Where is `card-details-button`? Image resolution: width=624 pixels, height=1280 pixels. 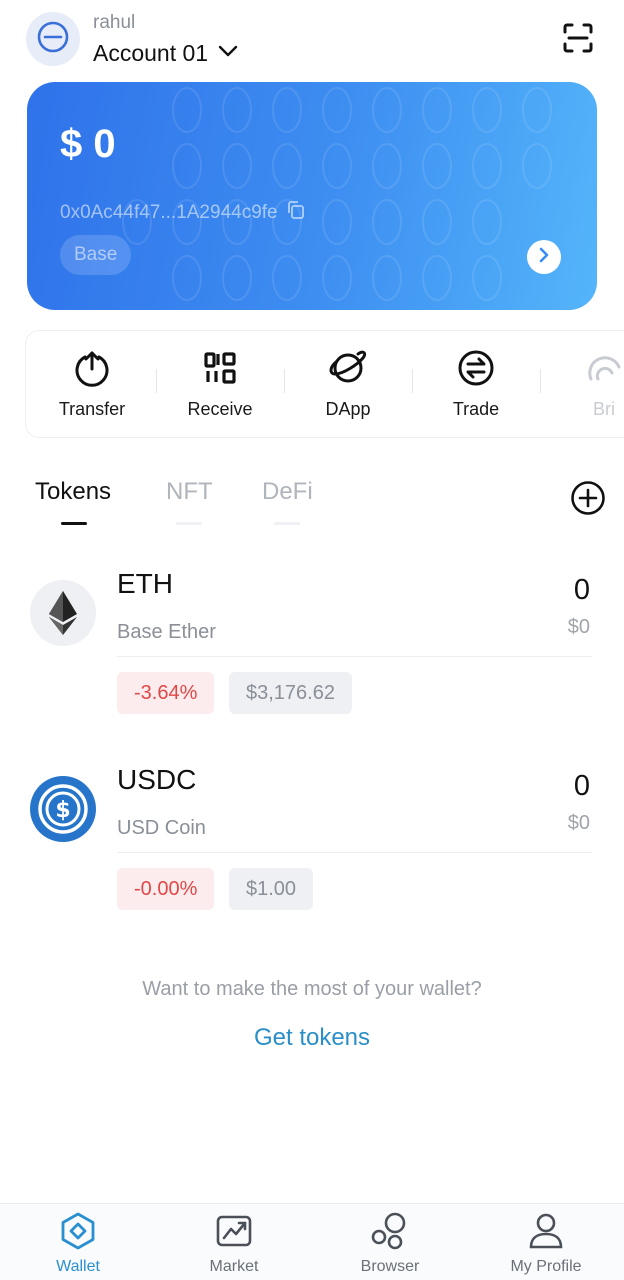
card-details-button is located at coordinates (544, 257).